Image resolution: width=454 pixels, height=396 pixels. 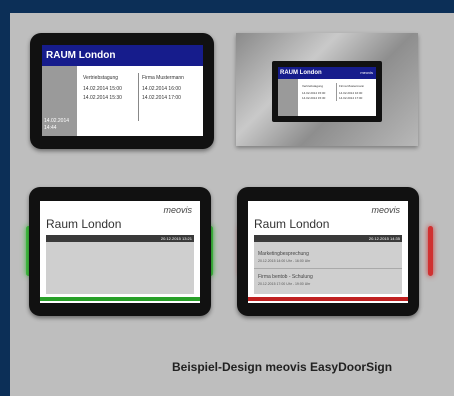 What do you see at coordinates (59, 101) in the screenshot?
I see `date-sidebar: 14.02.2014 14:44` at bounding box center [59, 101].